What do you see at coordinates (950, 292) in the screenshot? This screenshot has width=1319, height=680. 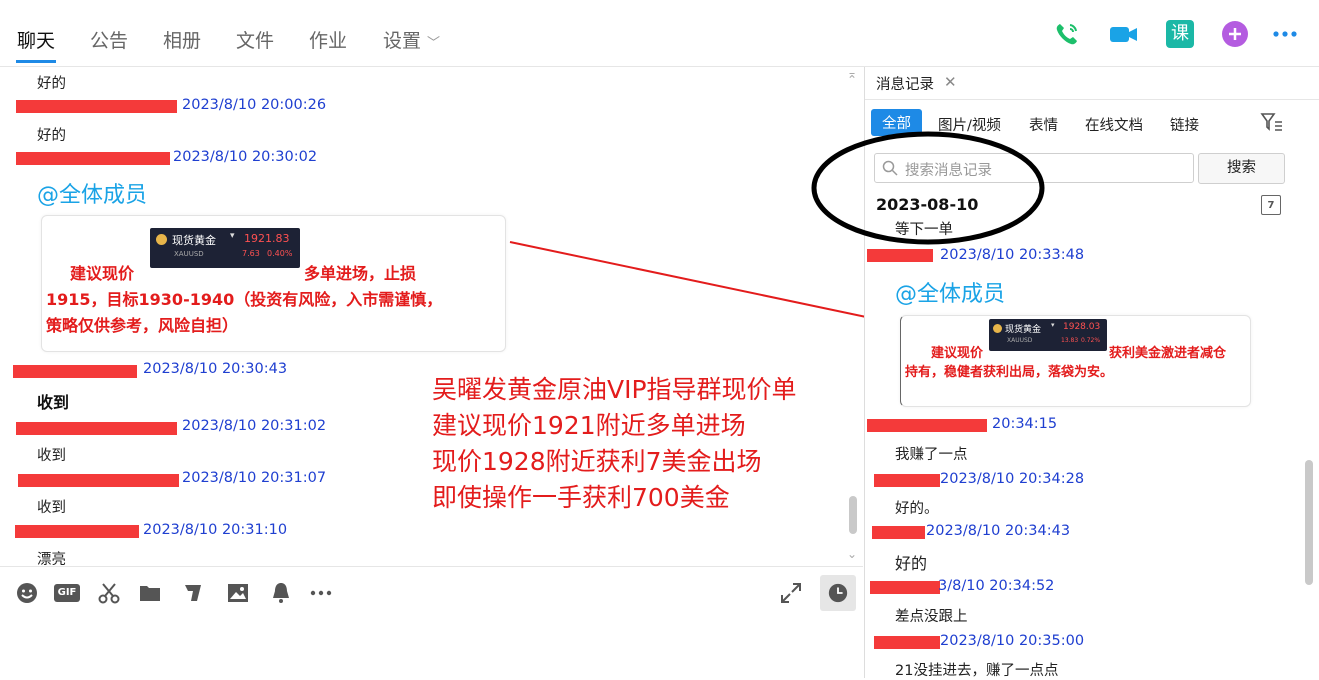 I see `history-mention-all: @全体成员` at bounding box center [950, 292].